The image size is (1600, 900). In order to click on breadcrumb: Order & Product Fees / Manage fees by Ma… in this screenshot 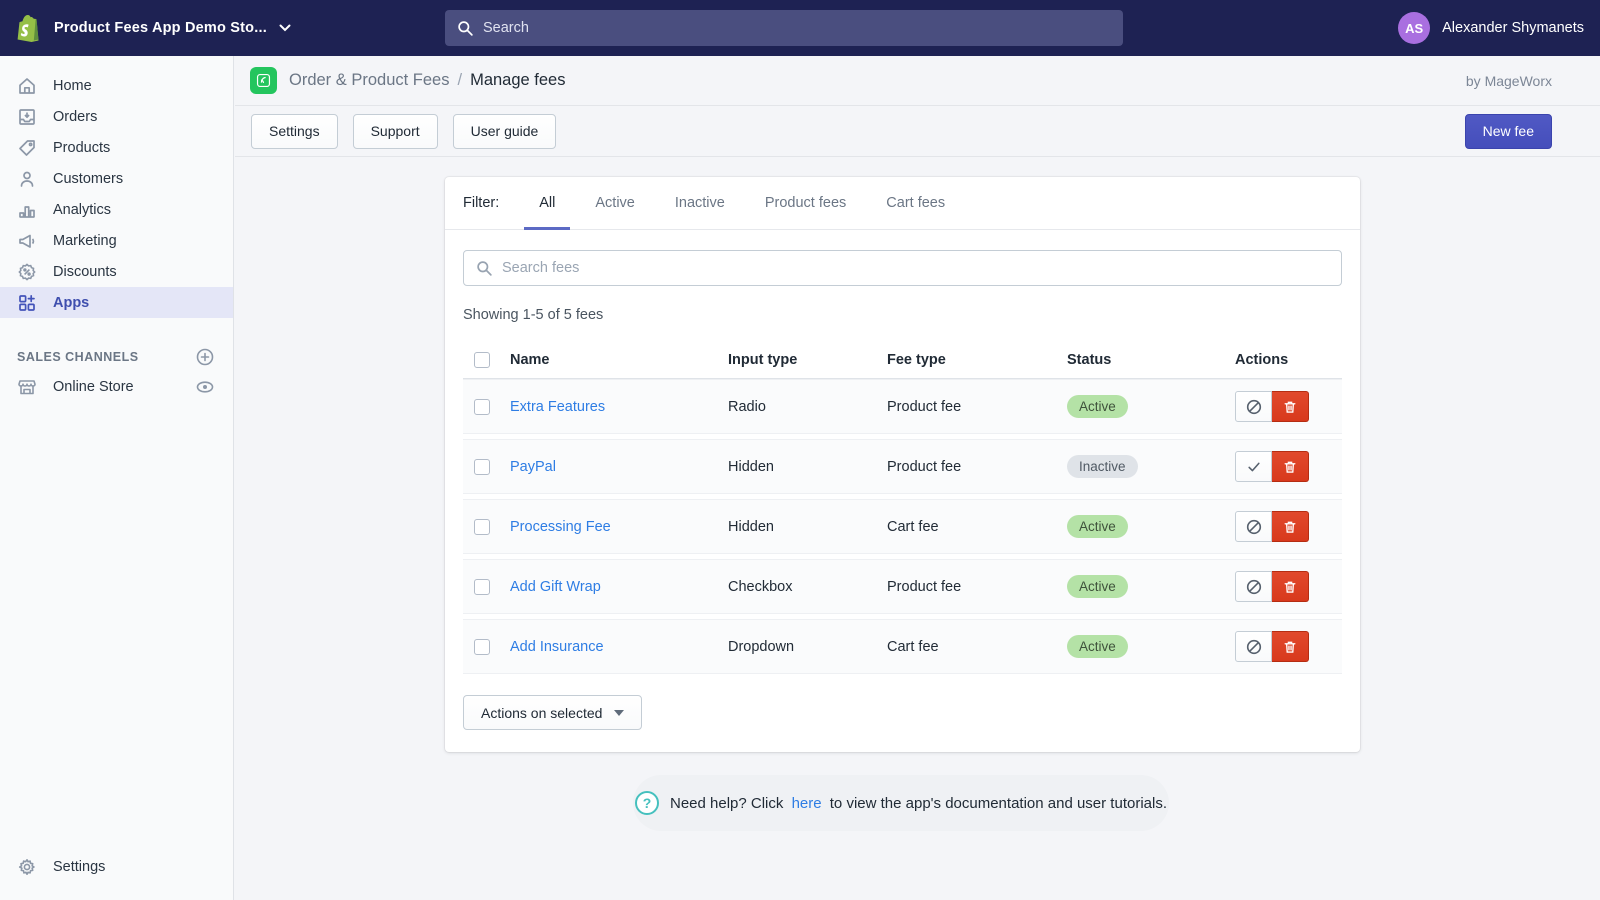, I will do `click(917, 80)`.